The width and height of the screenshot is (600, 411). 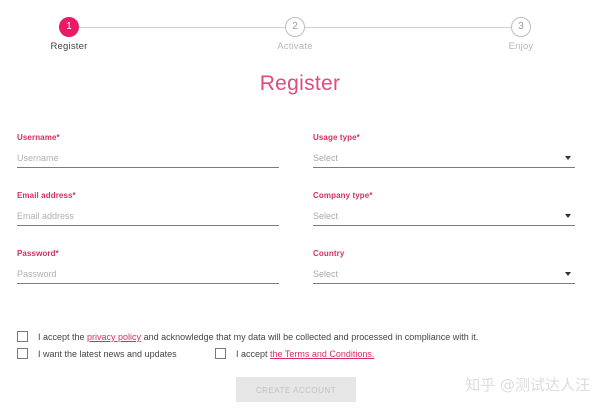 I want to click on country-label: Country, so click(x=329, y=253).